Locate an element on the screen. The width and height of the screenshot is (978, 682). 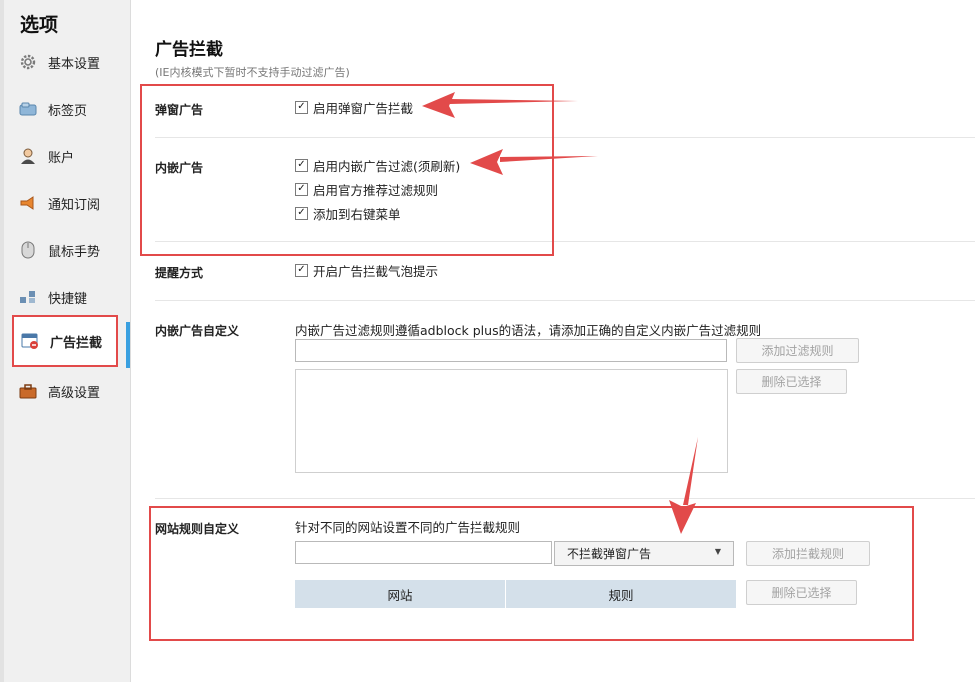
checkbox-bubble-reminder: ✓ 开启广告拦截气泡提示 is located at coordinates (366, 270).